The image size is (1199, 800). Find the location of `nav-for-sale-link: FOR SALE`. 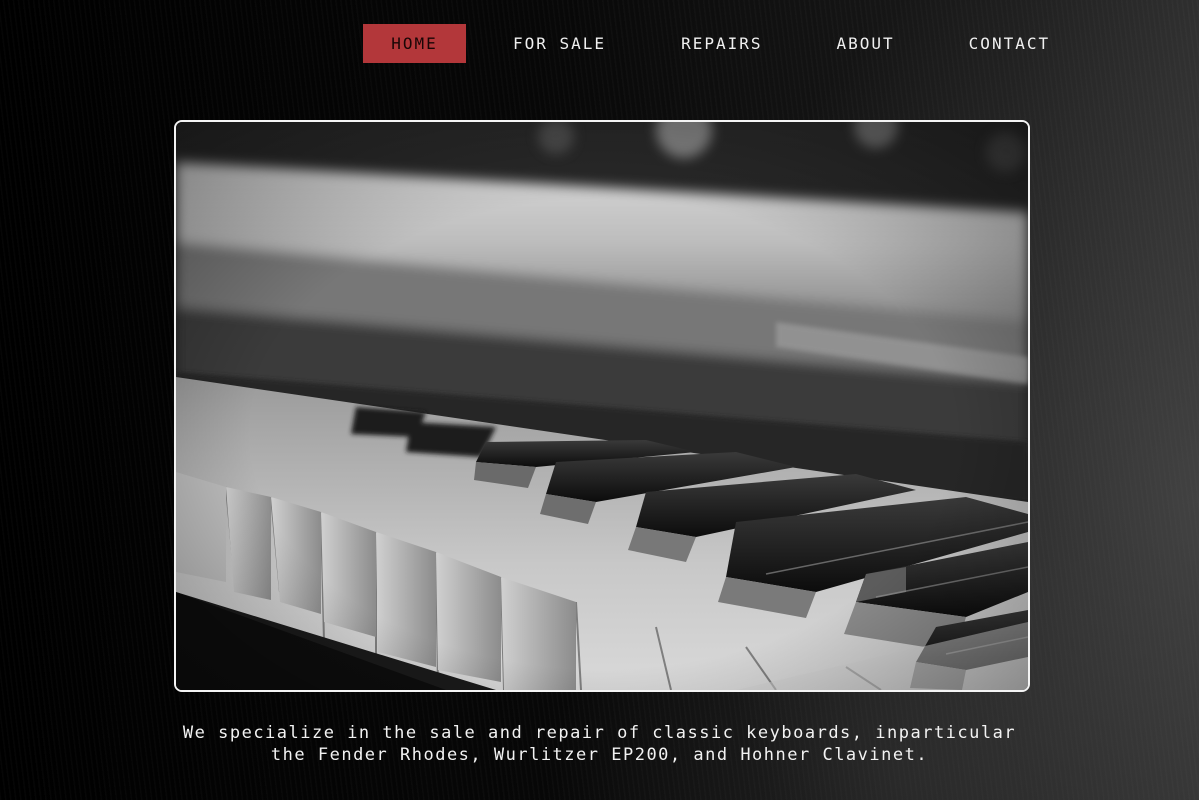

nav-for-sale-link: FOR SALE is located at coordinates (559, 43).